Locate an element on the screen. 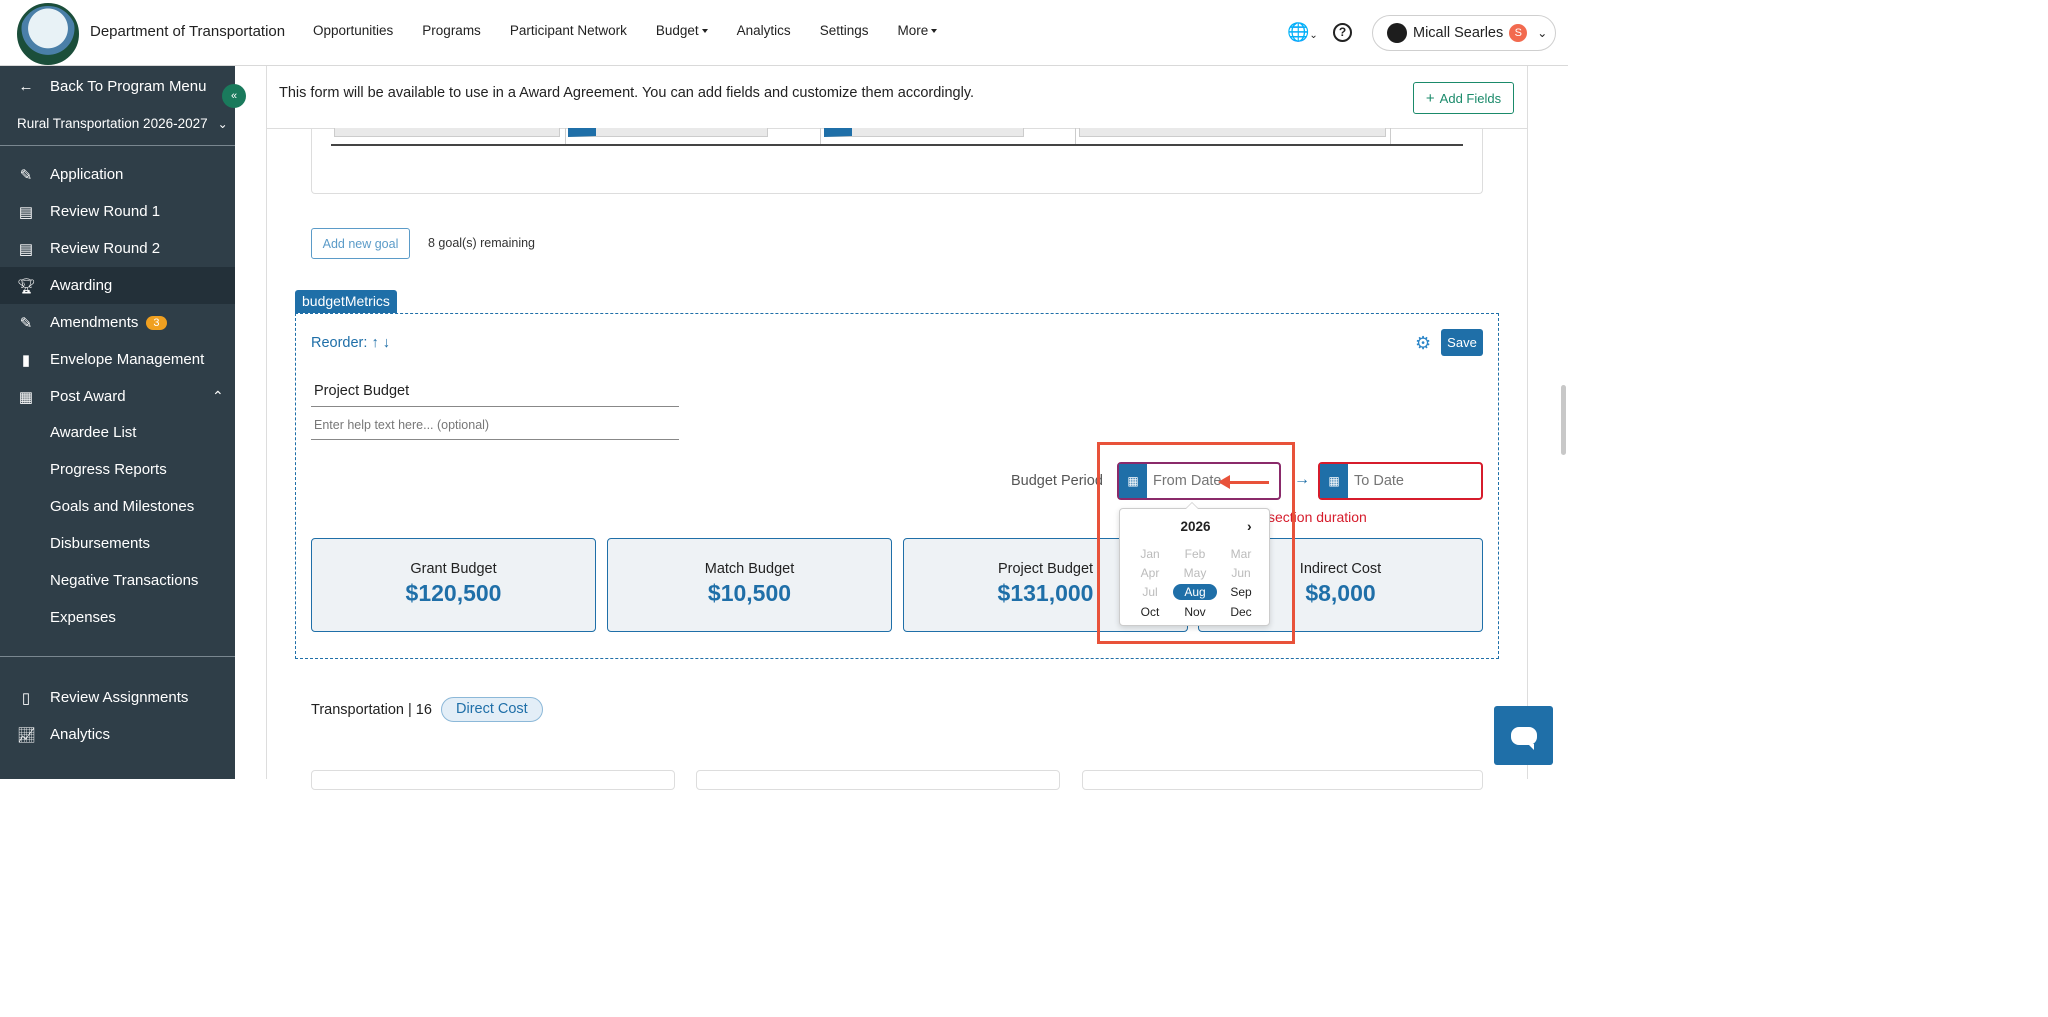 The image size is (2048, 1017). nav-programs: Programs is located at coordinates (451, 30).